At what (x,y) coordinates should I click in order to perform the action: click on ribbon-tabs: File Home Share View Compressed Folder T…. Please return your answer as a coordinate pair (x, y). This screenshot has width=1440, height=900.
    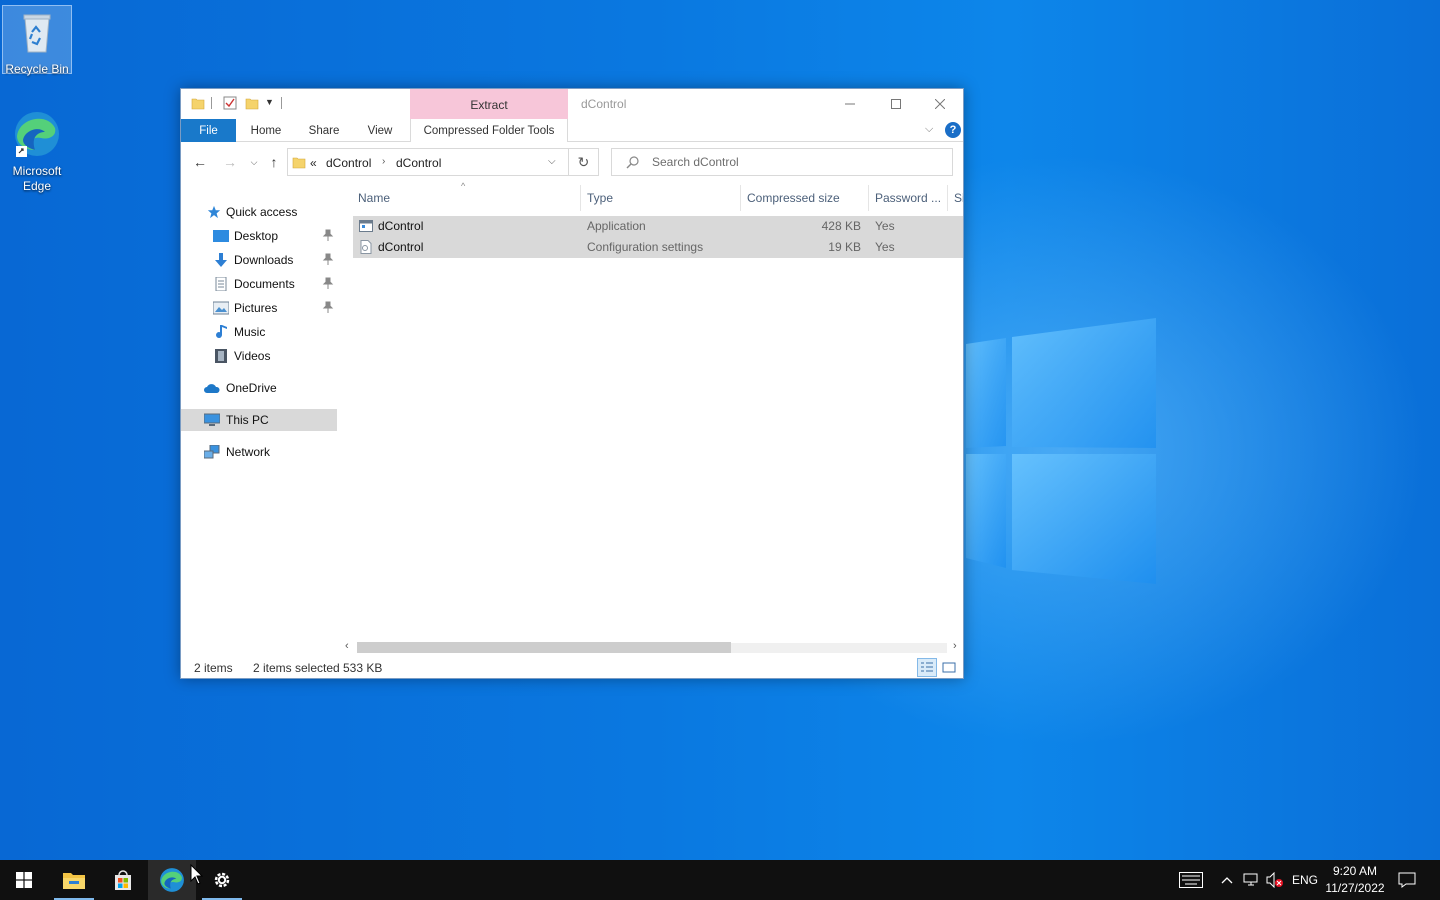
    Looking at the image, I should click on (572, 130).